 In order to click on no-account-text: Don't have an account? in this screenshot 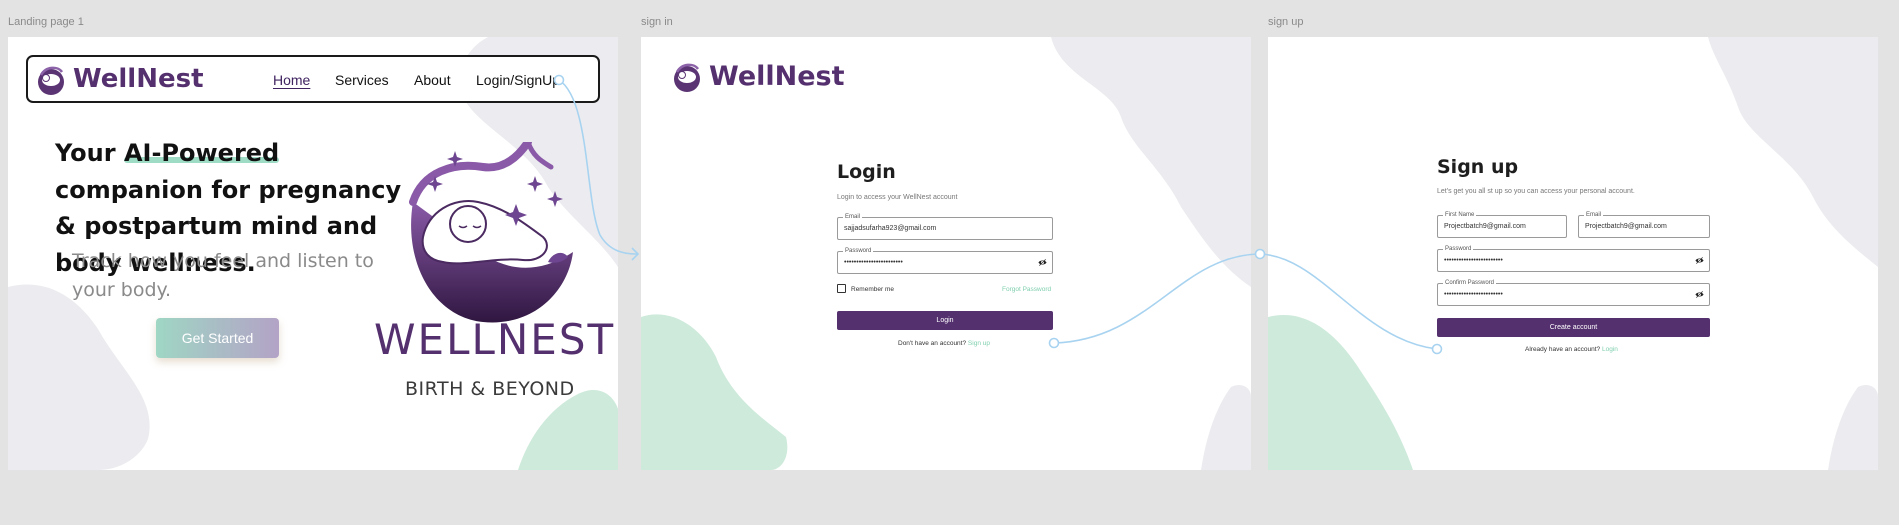, I will do `click(932, 343)`.